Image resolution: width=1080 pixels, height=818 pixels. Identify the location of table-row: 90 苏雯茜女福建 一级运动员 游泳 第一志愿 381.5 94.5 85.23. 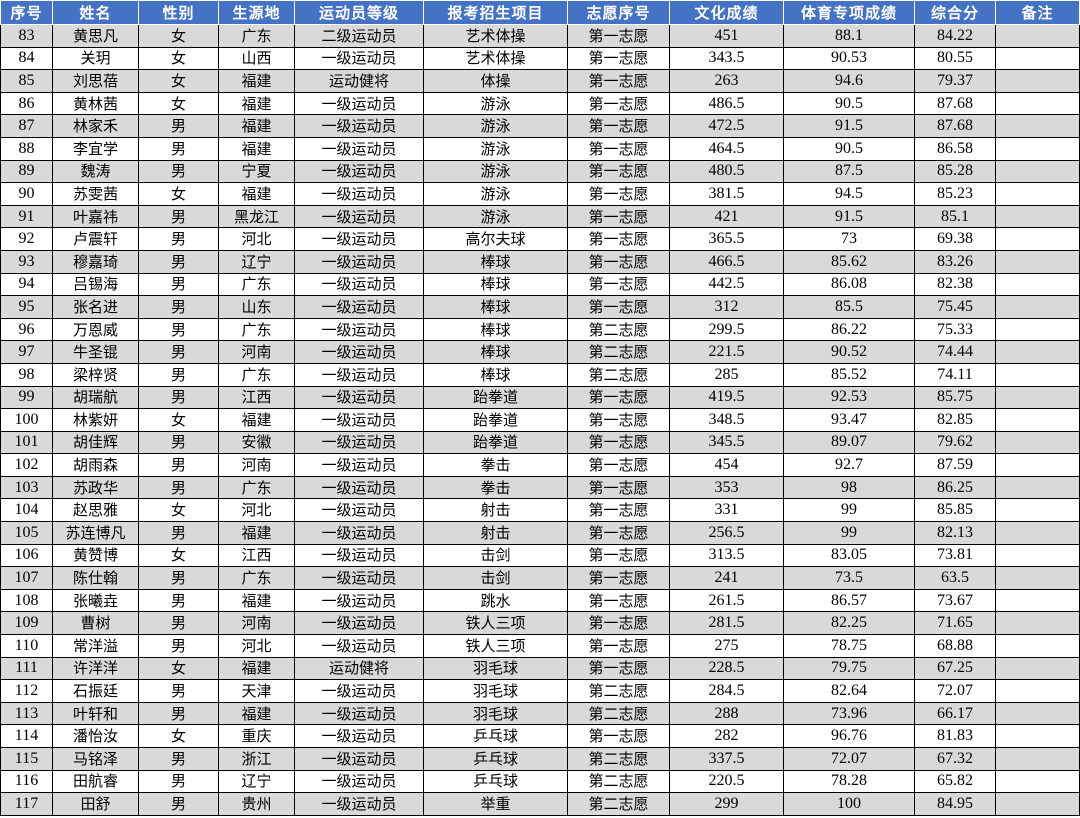
(540, 194).